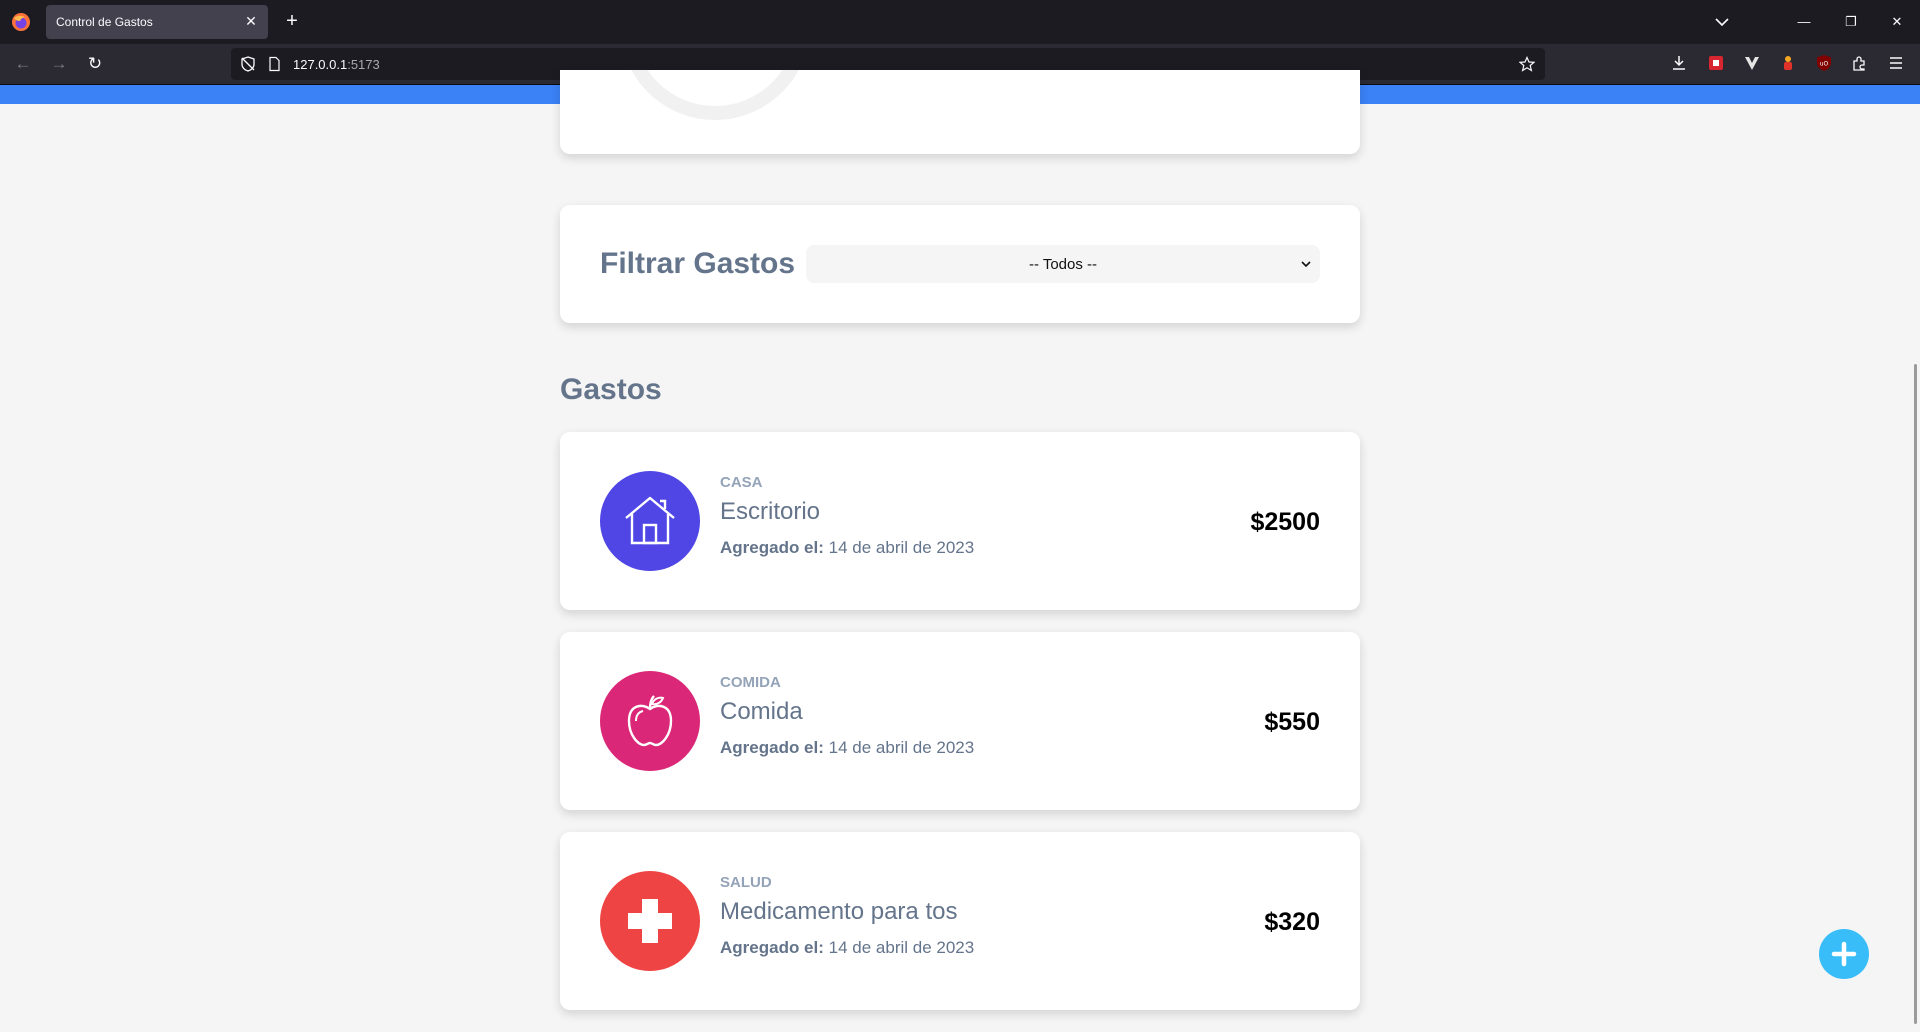  What do you see at coordinates (1804, 22) in the screenshot?
I see `window-minimize-button: —` at bounding box center [1804, 22].